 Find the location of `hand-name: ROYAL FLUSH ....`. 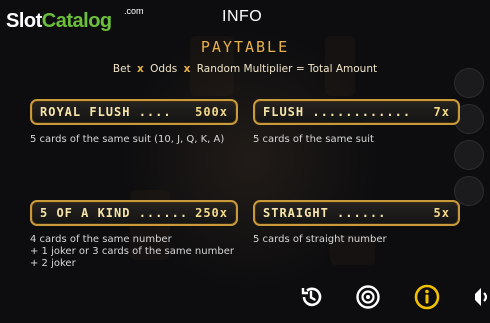

hand-name: ROYAL FLUSH .... is located at coordinates (106, 112).